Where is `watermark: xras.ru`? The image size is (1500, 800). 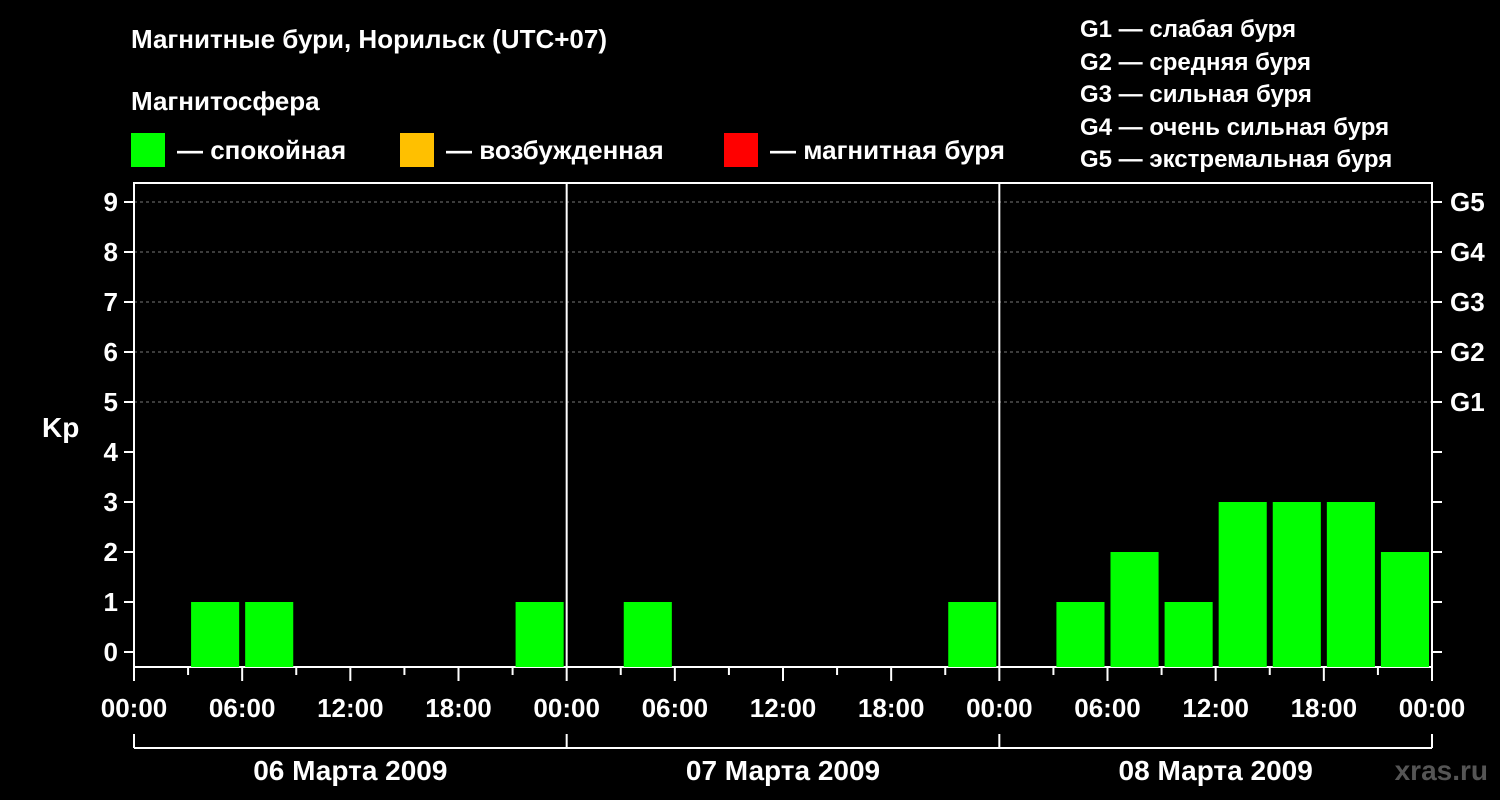 watermark: xras.ru is located at coordinates (1441, 770).